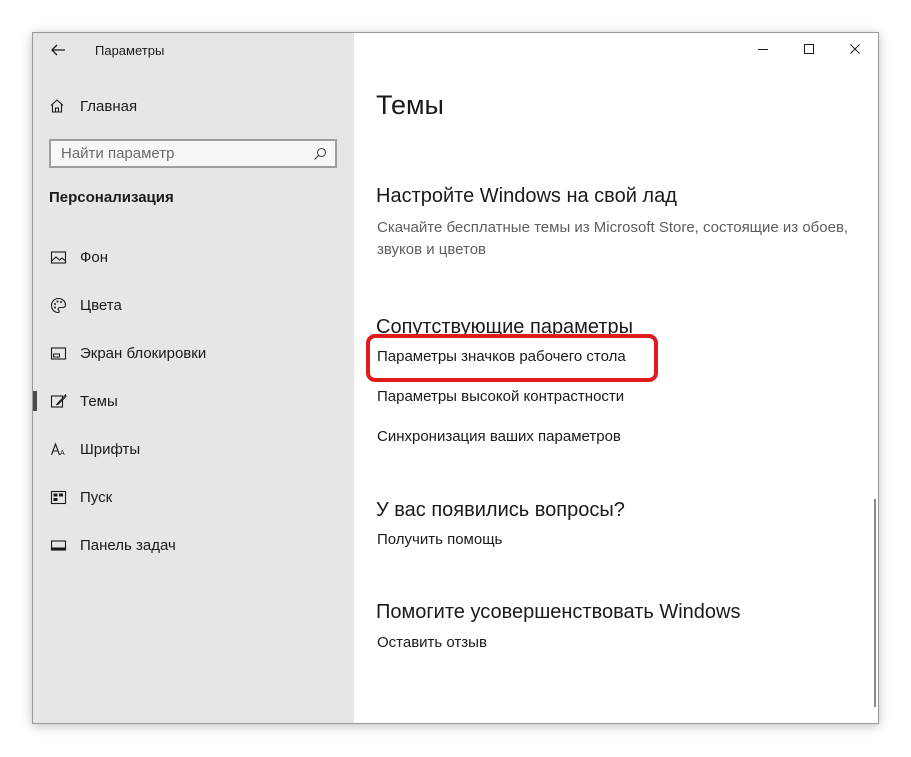  I want to click on sidebar-item-fonts: A Шрифты, so click(193, 449).